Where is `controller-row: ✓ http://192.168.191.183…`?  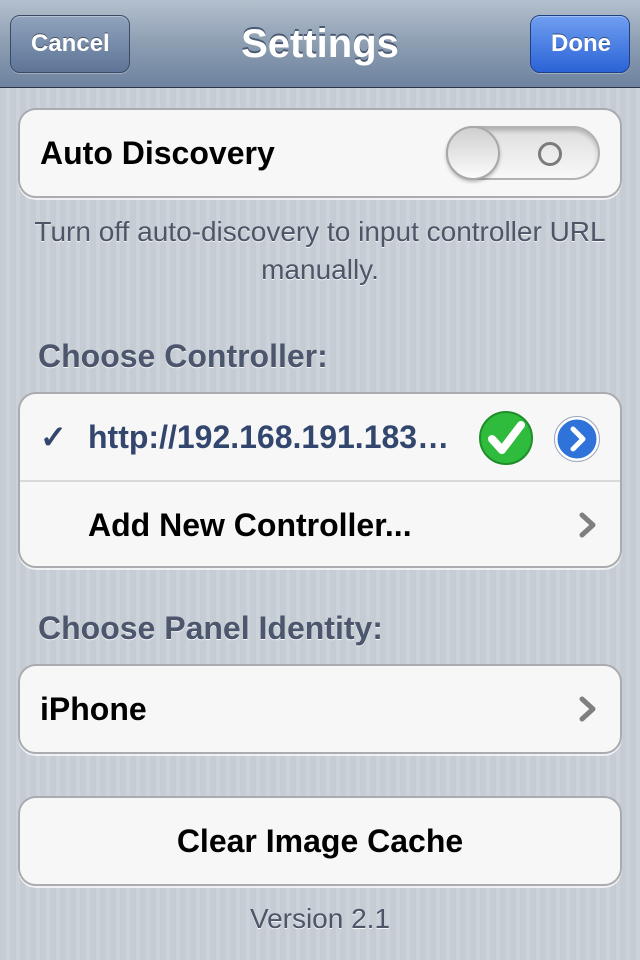
controller-row: ✓ http://192.168.191.183… is located at coordinates (320, 437).